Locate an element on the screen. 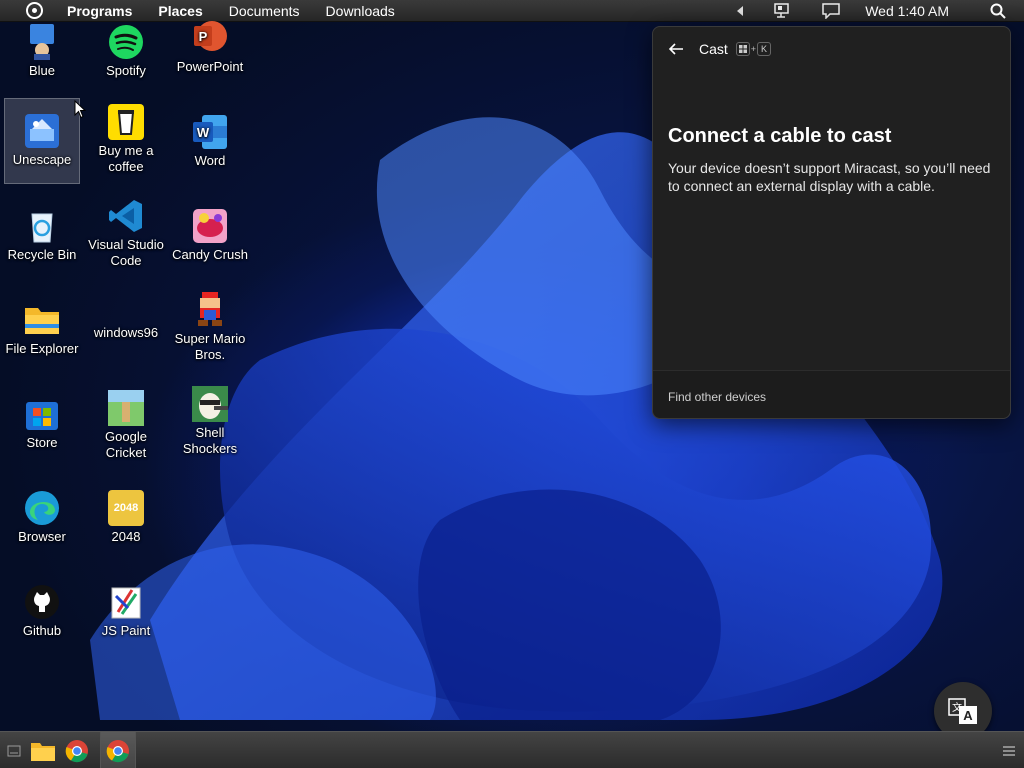 The image size is (1024, 768). desktop-icon-recycle-bin: Recycle Bin is located at coordinates (42, 235).